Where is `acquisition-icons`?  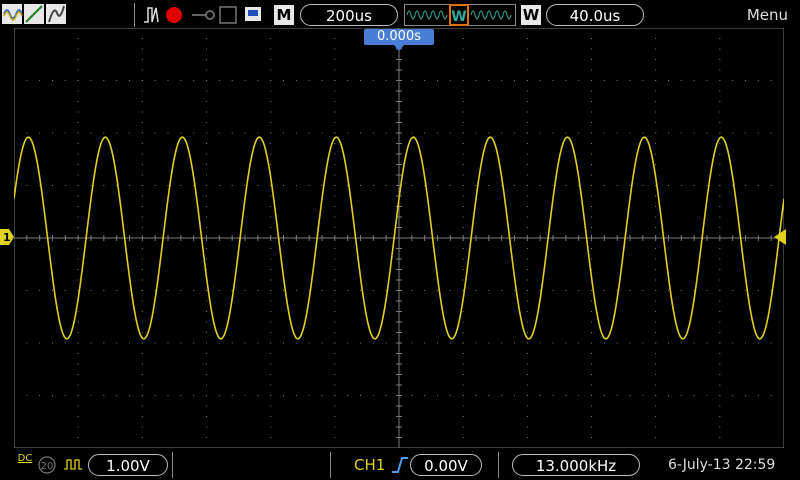
acquisition-icons is located at coordinates (202, 15).